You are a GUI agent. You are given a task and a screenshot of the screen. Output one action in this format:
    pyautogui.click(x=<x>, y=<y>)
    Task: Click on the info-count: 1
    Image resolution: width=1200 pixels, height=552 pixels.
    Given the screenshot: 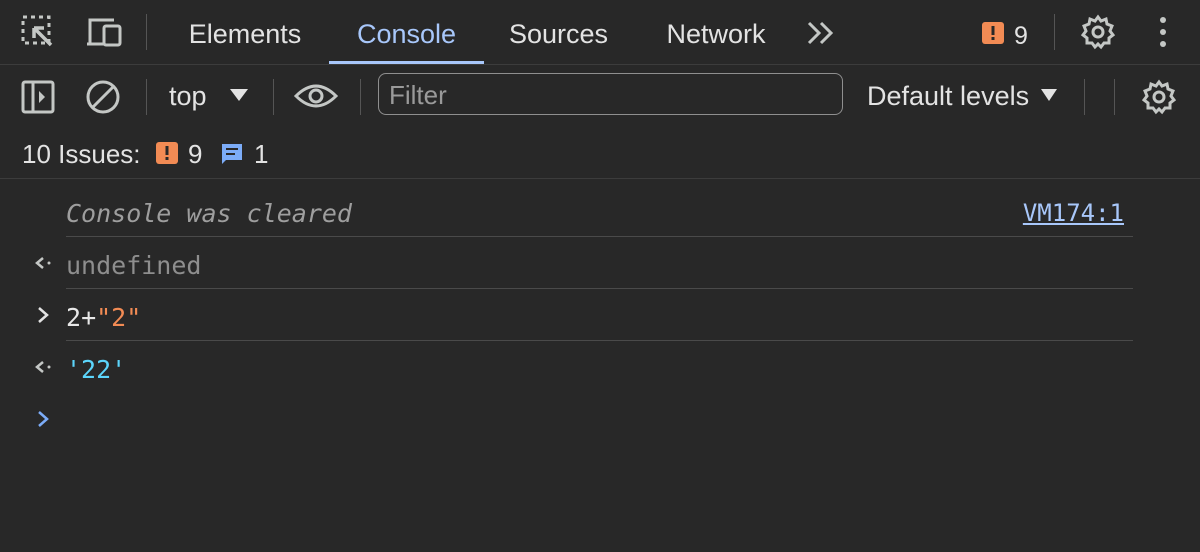 What is the action you would take?
    pyautogui.click(x=261, y=154)
    